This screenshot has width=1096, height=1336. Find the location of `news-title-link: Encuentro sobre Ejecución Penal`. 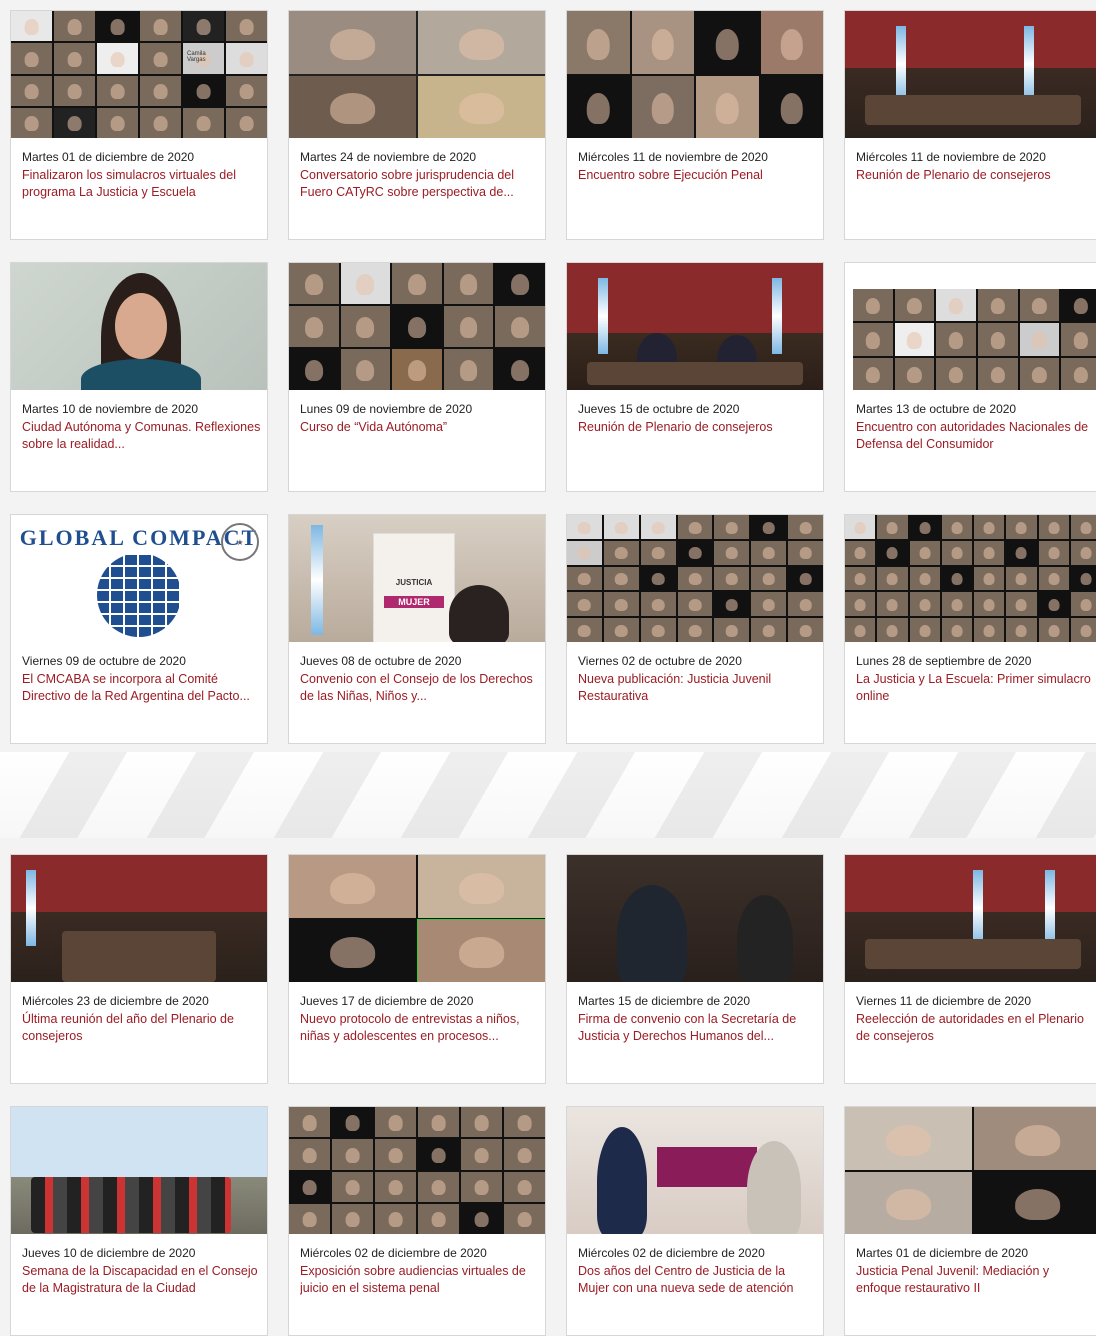

news-title-link: Encuentro sobre Ejecución Penal is located at coordinates (697, 175).